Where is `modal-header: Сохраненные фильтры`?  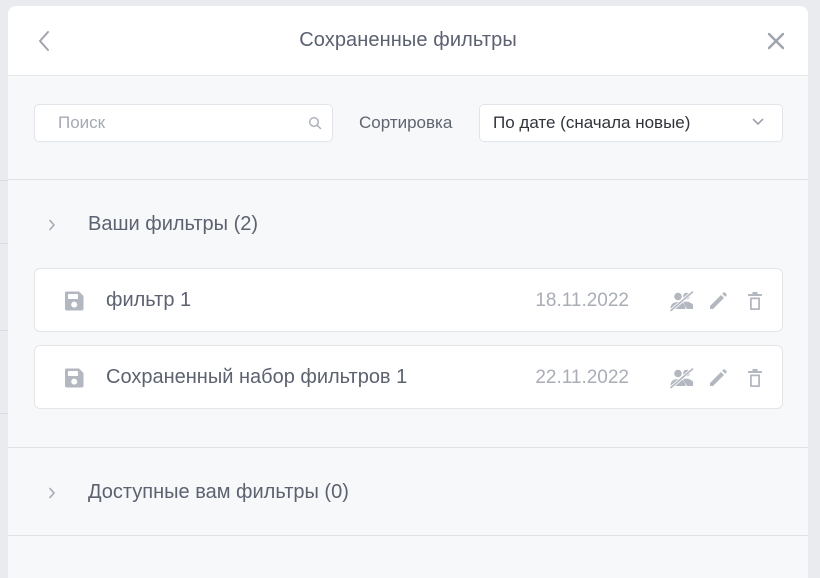 modal-header: Сохраненные фильтры is located at coordinates (408, 41).